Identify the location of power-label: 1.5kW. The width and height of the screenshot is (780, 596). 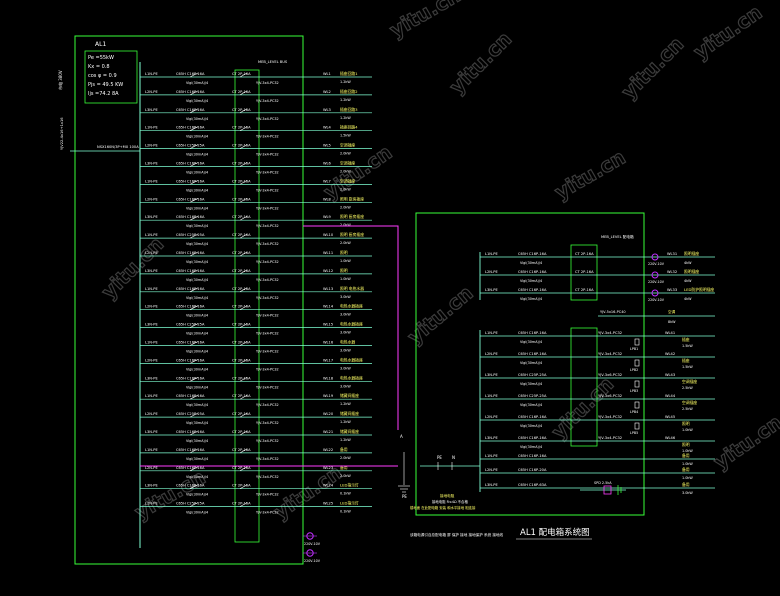
(687, 367).